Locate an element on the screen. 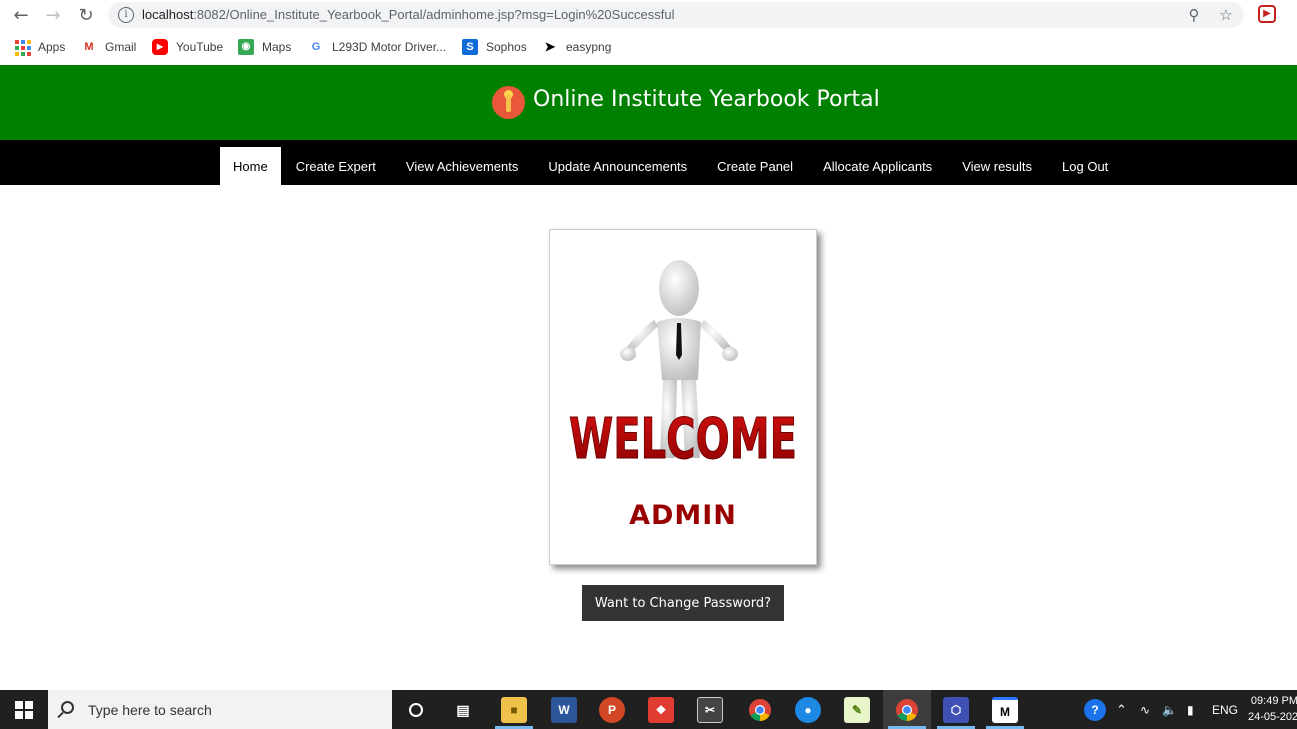 This screenshot has height=729, width=1297. notepad-chart-icon: ✎ is located at coordinates (857, 710).